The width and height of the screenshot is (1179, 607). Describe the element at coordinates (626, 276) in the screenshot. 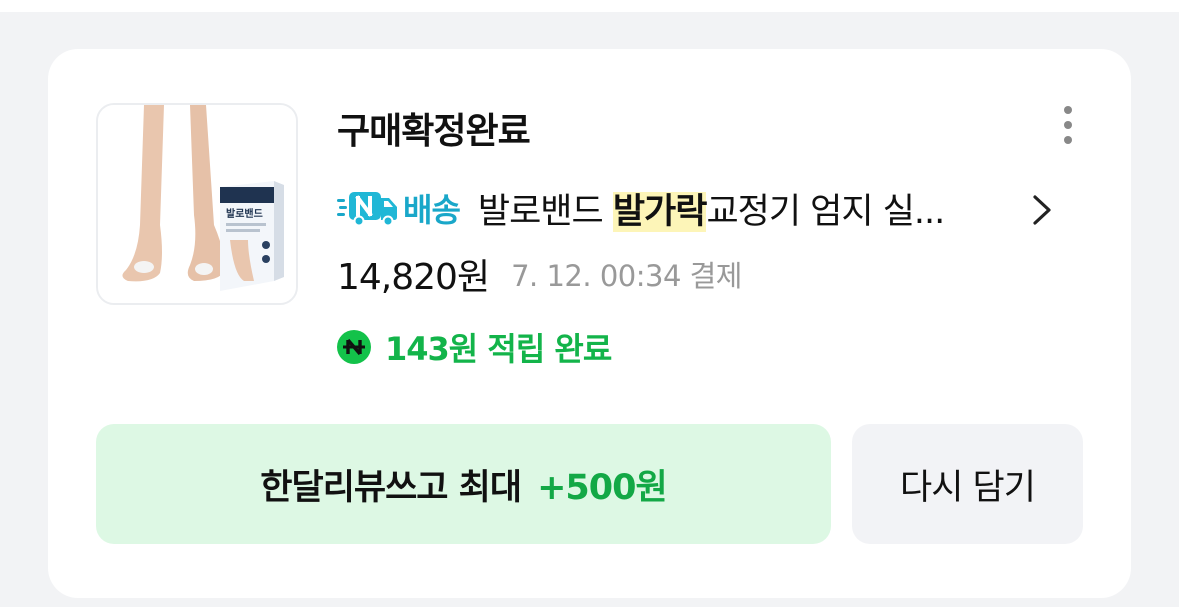

I see `payment-date: 7. 12. 00:34 결제` at that location.